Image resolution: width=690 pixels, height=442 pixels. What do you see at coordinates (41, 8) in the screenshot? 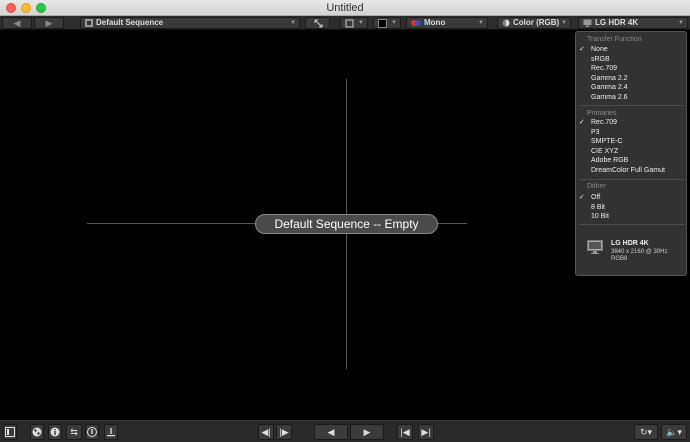
I see `zoom-window-button` at bounding box center [41, 8].